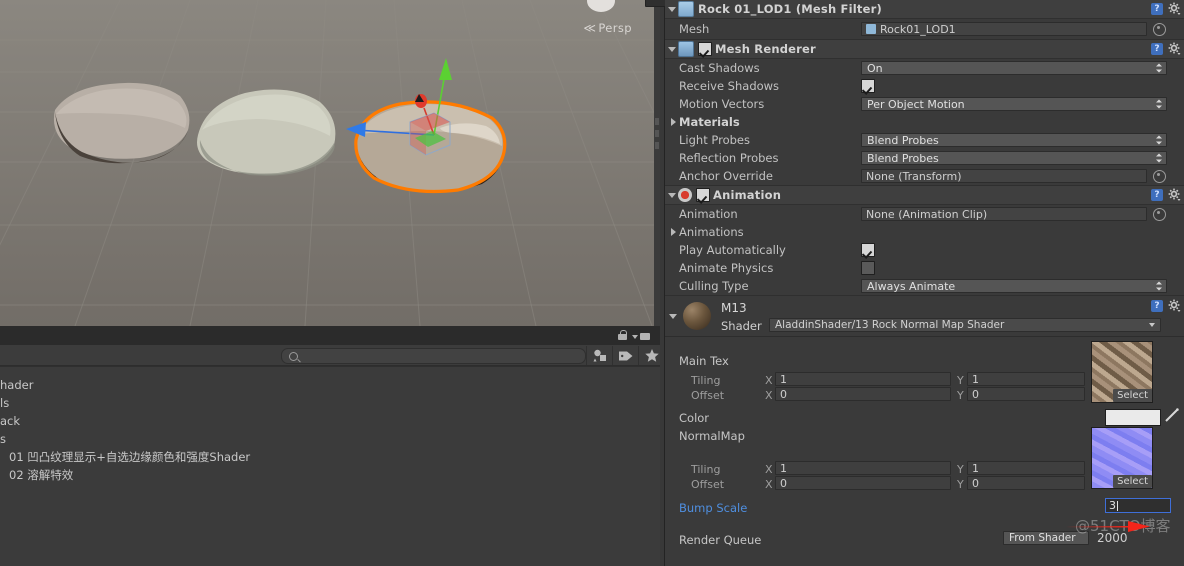  I want to click on search-field, so click(430, 356).